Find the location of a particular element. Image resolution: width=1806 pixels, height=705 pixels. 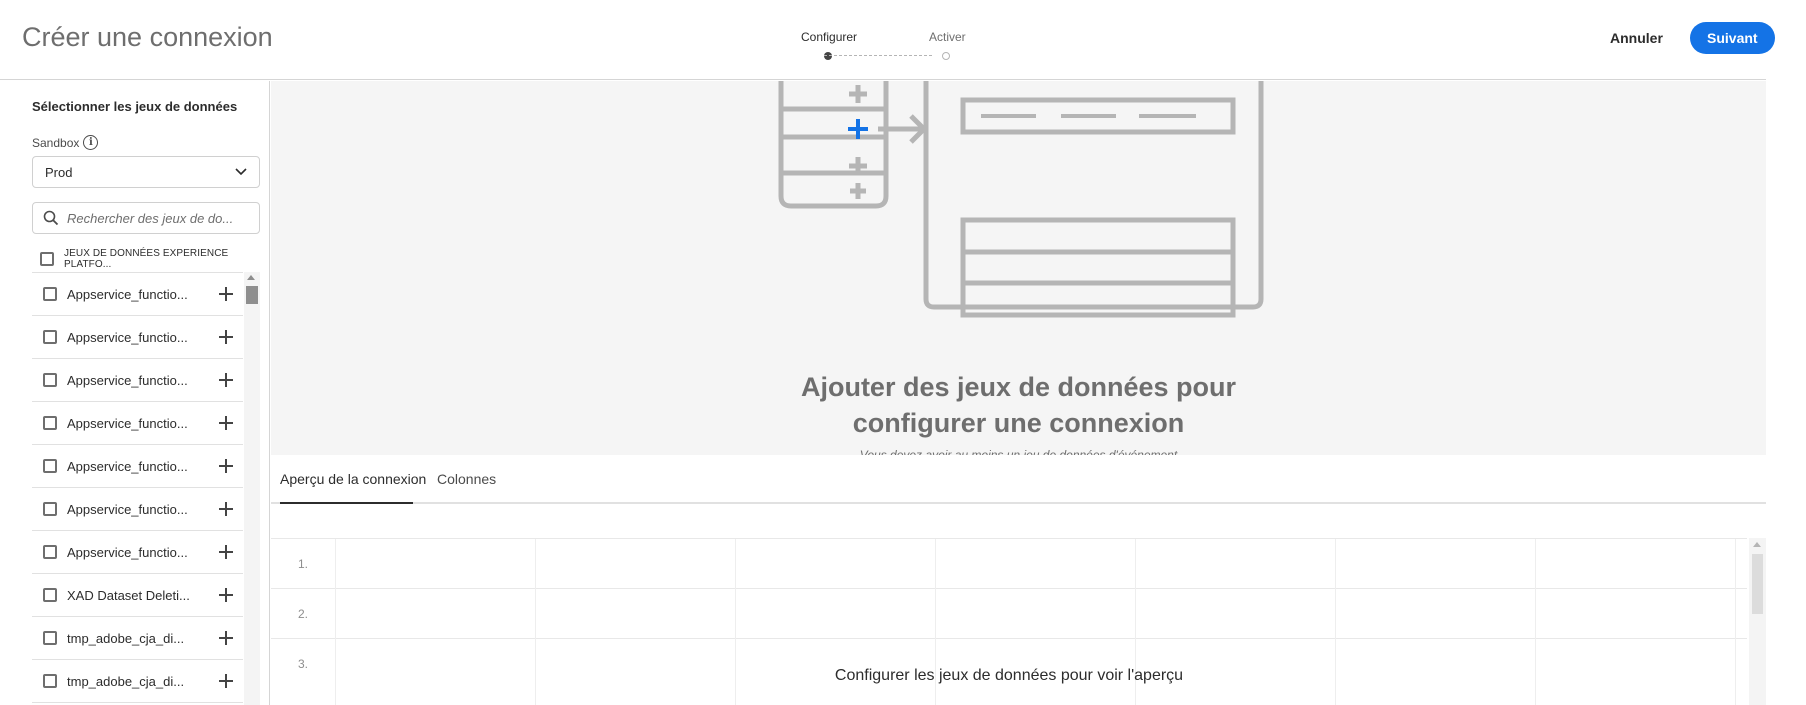

tab-connection-preview: Aperçu de la connexion is located at coordinates (353, 479).